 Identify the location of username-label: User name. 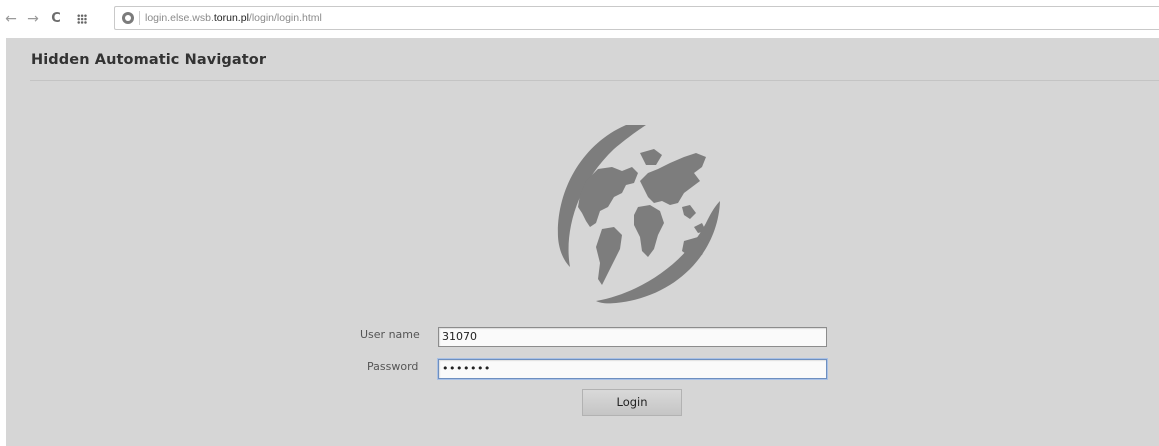
(390, 334).